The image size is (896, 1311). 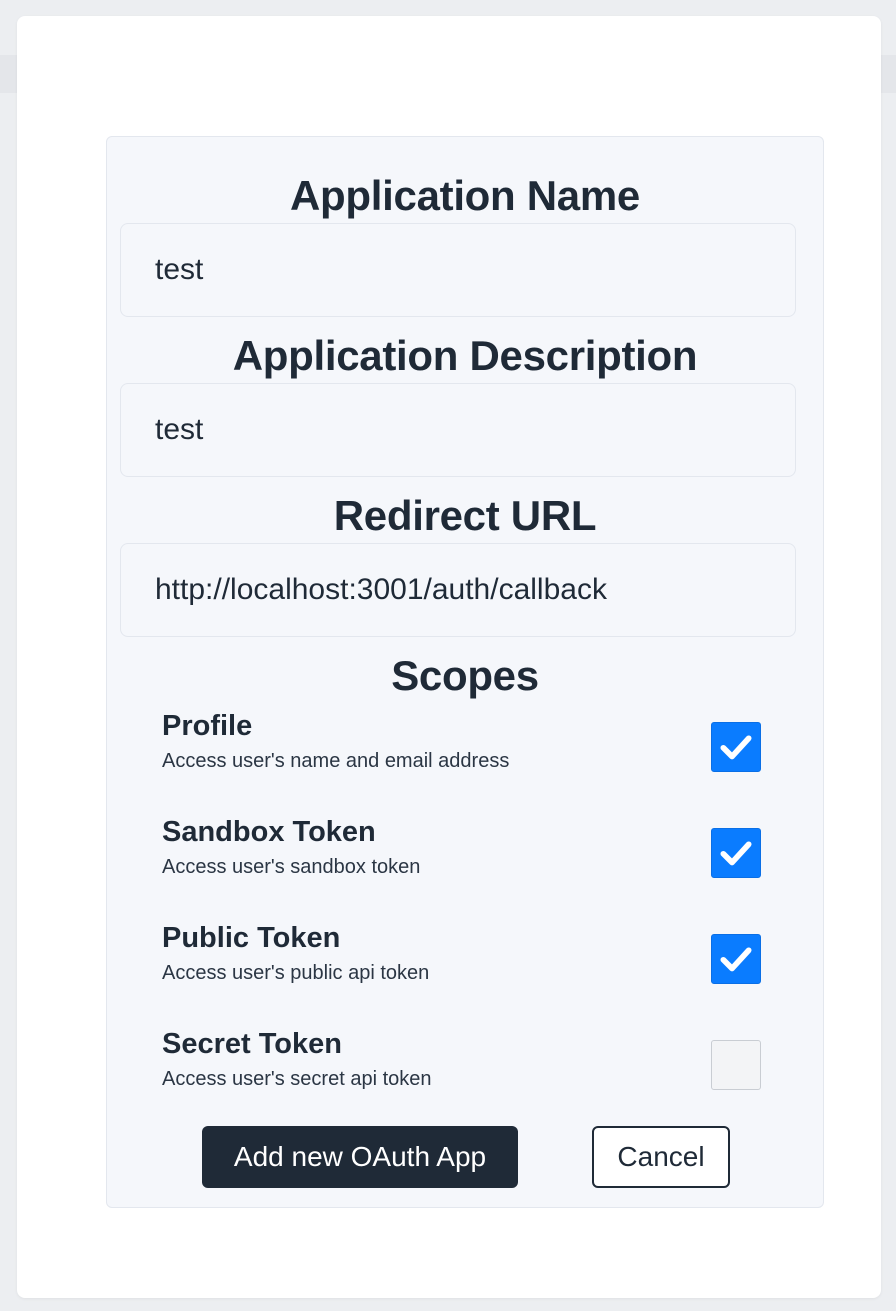 I want to click on app-description-label: Application Description, so click(x=465, y=355).